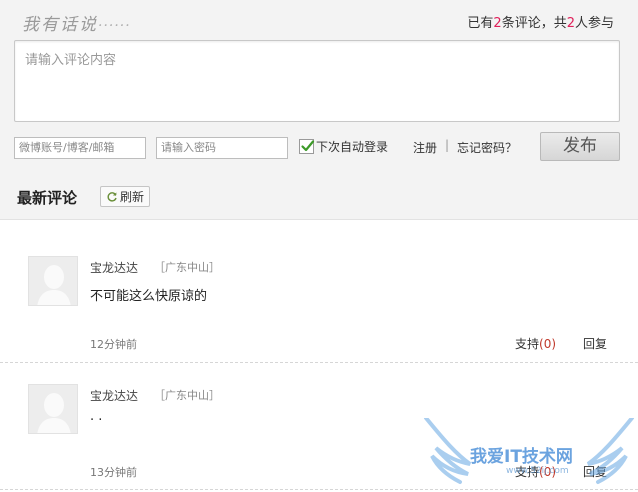 The image size is (638, 492). I want to click on brand-text: 我有话说, so click(60, 25).